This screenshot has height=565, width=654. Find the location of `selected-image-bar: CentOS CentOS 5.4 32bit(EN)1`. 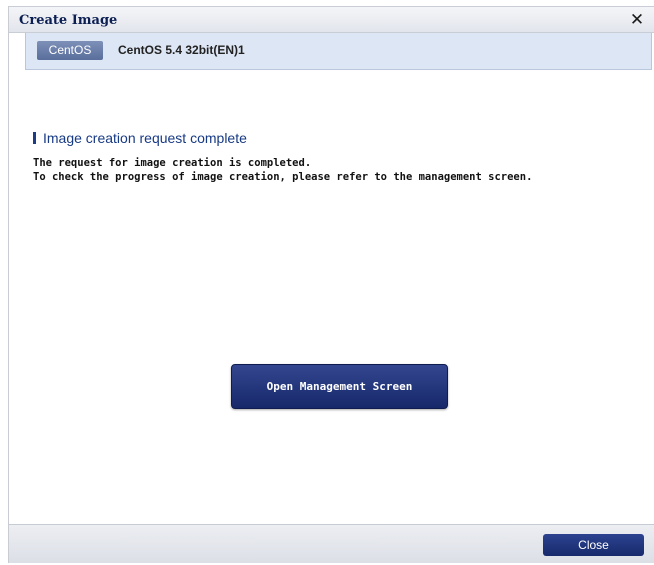

selected-image-bar: CentOS CentOS 5.4 32bit(EN)1 is located at coordinates (338, 51).